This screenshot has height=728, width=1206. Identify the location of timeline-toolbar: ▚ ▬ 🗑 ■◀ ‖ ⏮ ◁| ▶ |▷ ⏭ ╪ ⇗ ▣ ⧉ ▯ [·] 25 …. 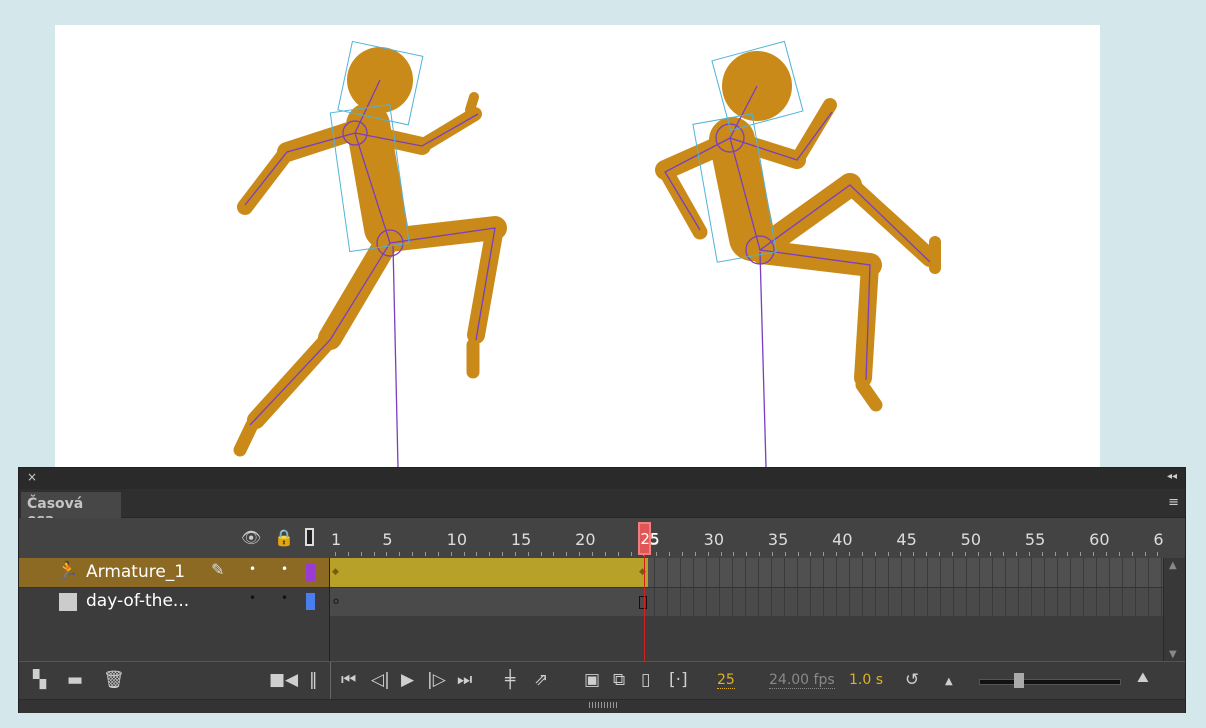
(602, 680).